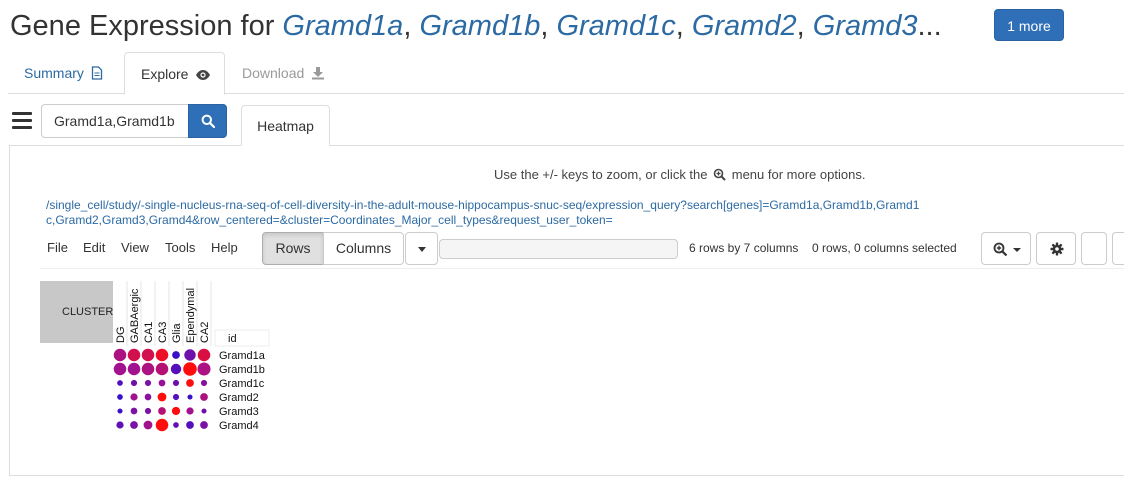 The height and width of the screenshot is (478, 1124). Describe the element at coordinates (1094, 248) in the screenshot. I see `toolbar-extra-button` at that location.